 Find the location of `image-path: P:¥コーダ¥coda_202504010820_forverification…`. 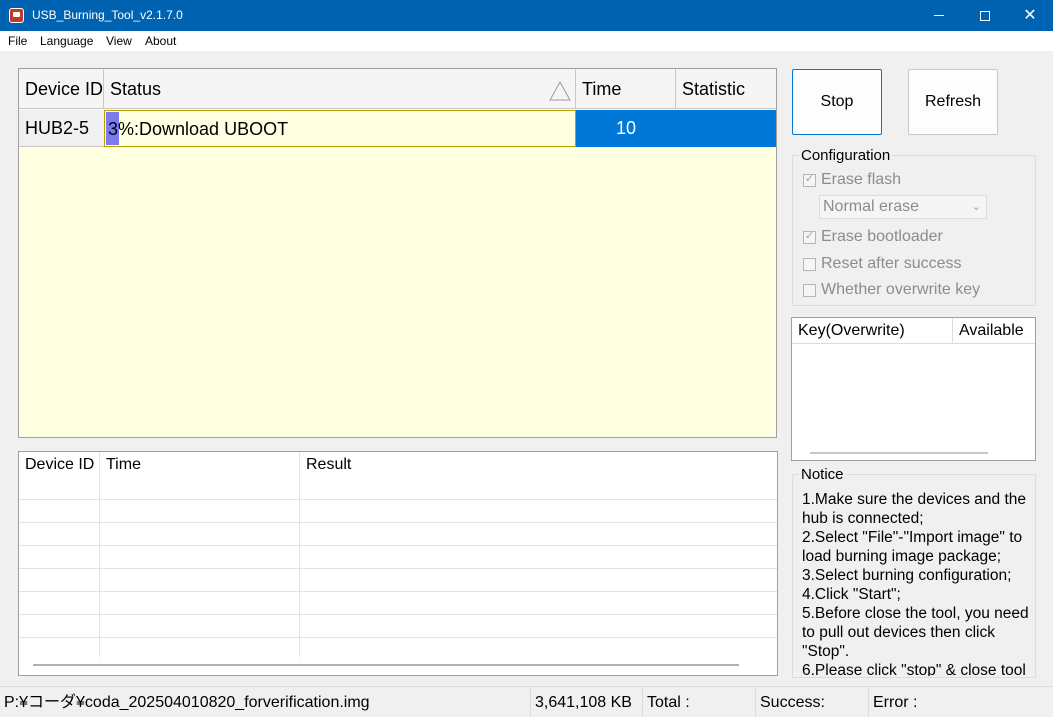

image-path: P:¥コーダ¥coda_202504010820_forverification… is located at coordinates (265, 702).